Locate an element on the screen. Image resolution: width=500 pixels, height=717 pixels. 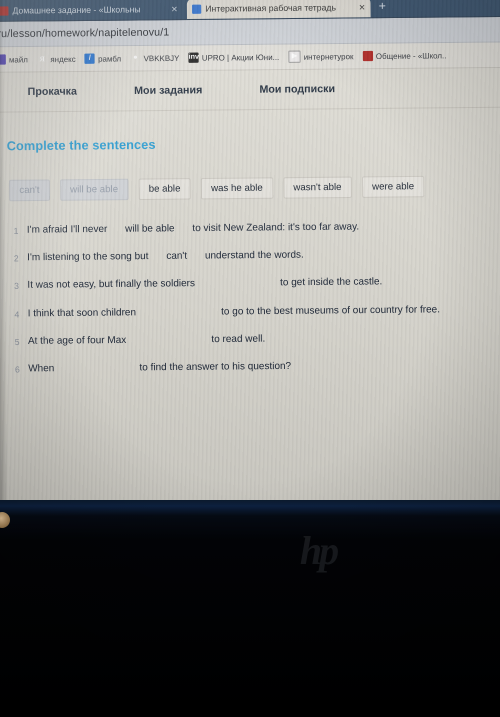
bookmark-vbkkbjy: ● VBKKBJY is located at coordinates (154, 58).